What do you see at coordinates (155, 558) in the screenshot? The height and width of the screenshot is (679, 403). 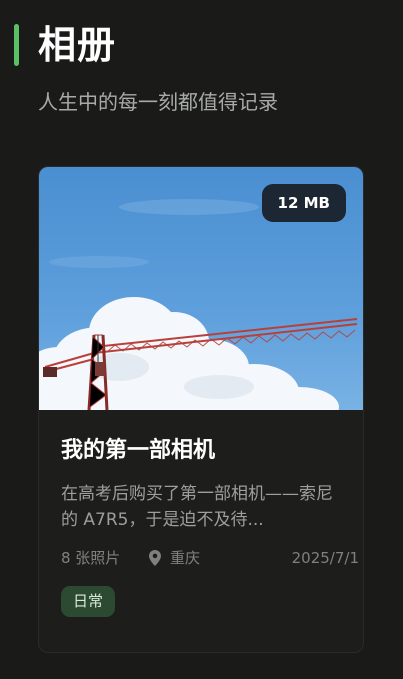 I see `map-pin-icon` at bounding box center [155, 558].